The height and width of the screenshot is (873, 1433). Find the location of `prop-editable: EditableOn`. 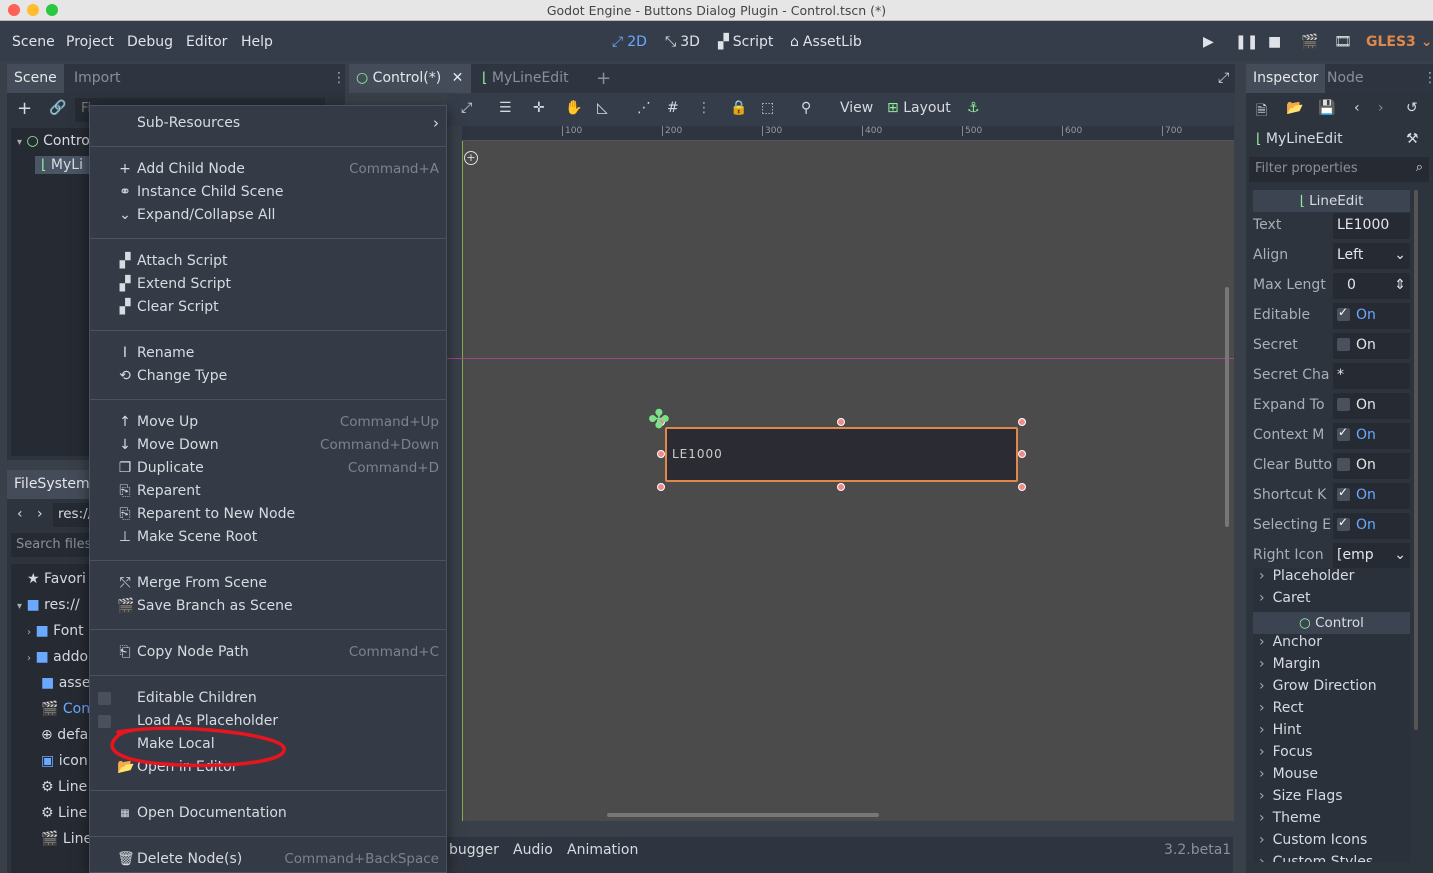

prop-editable: EditableOn is located at coordinates (1331, 316).